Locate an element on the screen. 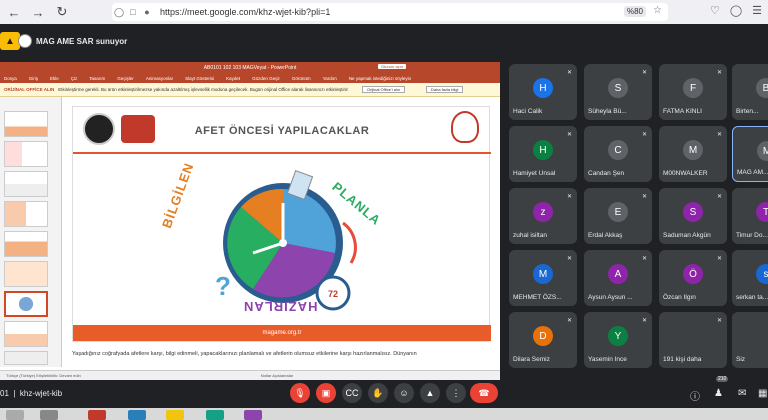 The width and height of the screenshot is (768, 420). participant-tile: Y ✕ Yasemin Ince is located at coordinates (618, 340).